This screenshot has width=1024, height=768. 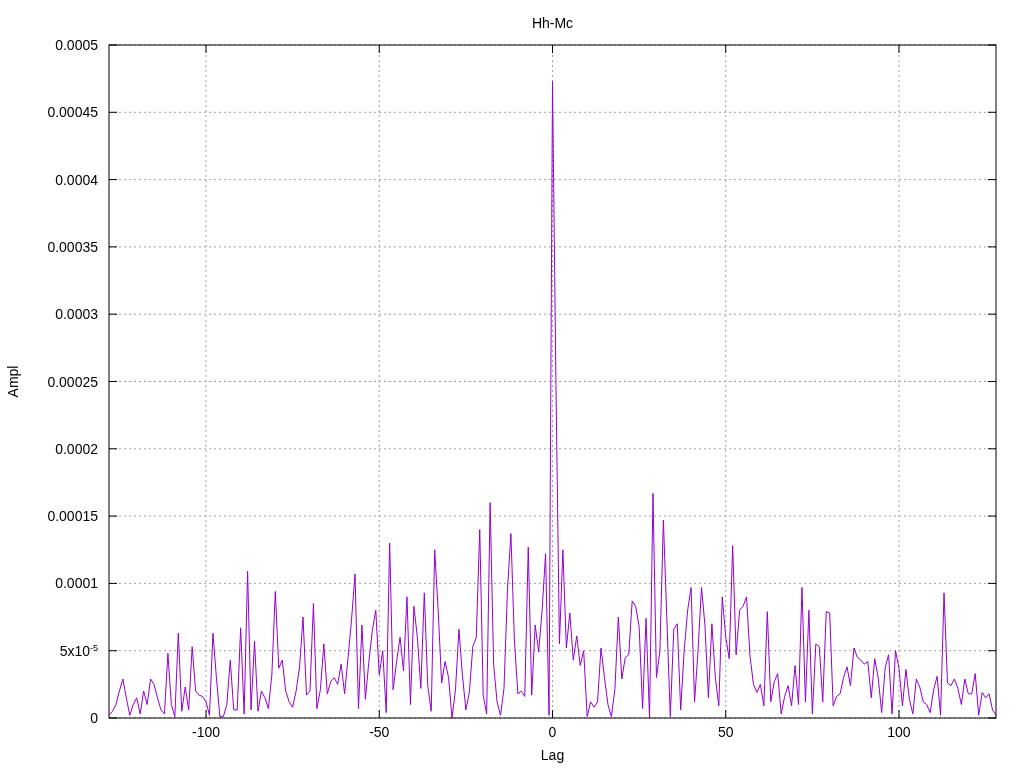 What do you see at coordinates (72, 246) in the screenshot?
I see `y-tick-label: 0.00035` at bounding box center [72, 246].